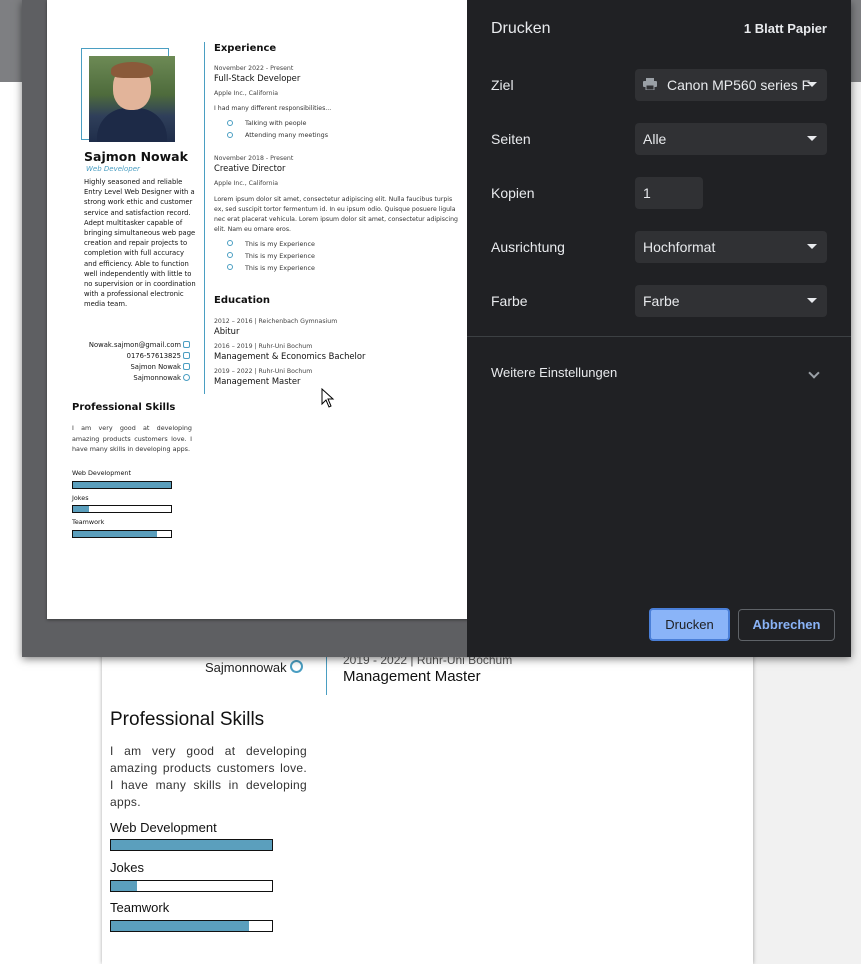 This screenshot has width=861, height=964. Describe the element at coordinates (679, 247) in the screenshot. I see `orientation-value: Hochformat` at that location.